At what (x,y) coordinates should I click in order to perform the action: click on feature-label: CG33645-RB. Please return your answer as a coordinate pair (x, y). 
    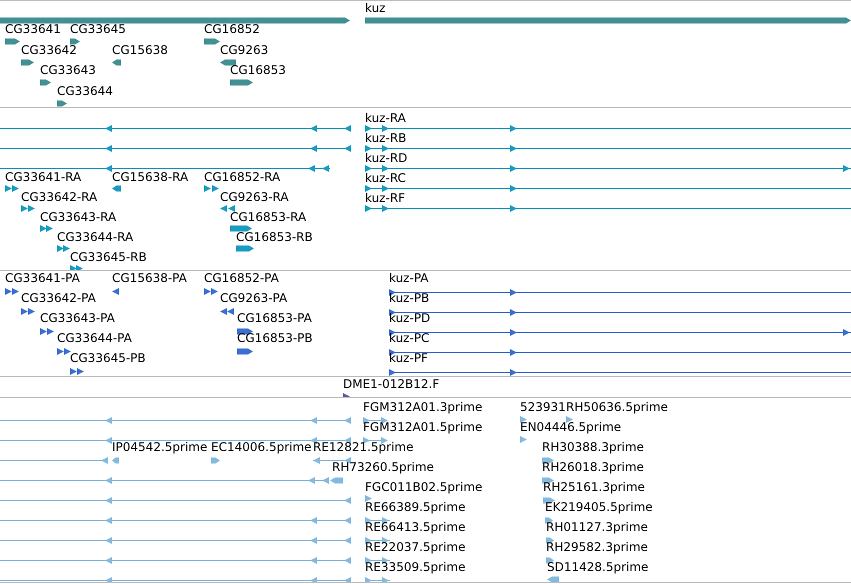
    Looking at the image, I should click on (108, 257).